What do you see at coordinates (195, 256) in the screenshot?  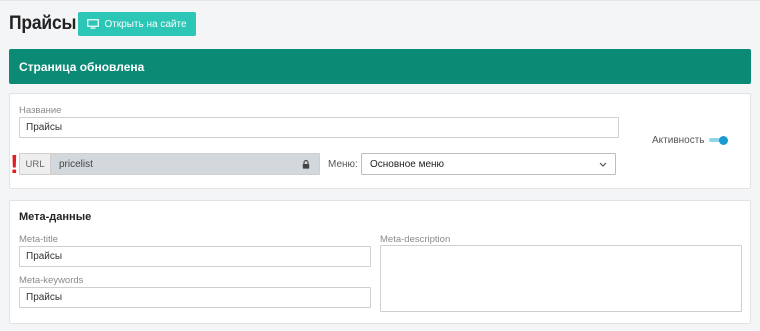 I see `meta-title-input: Прайсы` at bounding box center [195, 256].